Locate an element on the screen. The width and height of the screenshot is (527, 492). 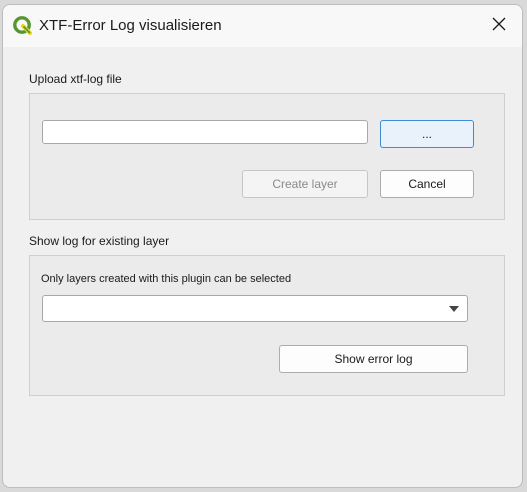
create-layer-button: Create layer is located at coordinates (305, 184).